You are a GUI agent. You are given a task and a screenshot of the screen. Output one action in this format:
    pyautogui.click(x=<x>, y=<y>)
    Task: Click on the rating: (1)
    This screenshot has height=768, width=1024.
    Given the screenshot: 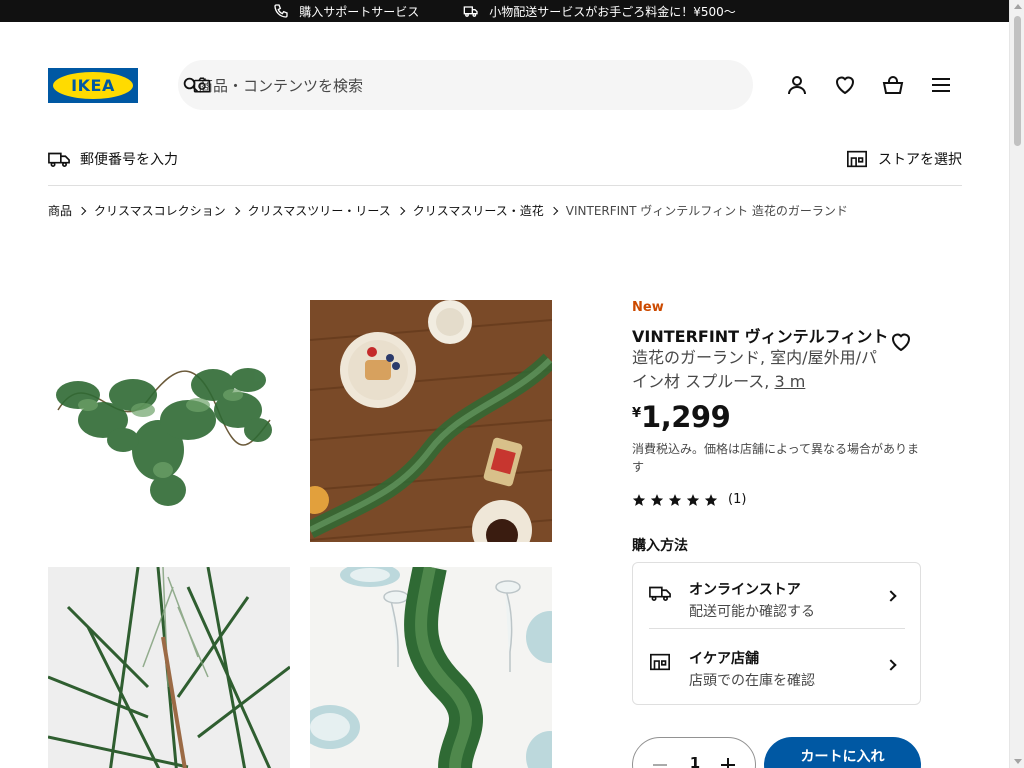 What is the action you would take?
    pyautogui.click(x=689, y=499)
    